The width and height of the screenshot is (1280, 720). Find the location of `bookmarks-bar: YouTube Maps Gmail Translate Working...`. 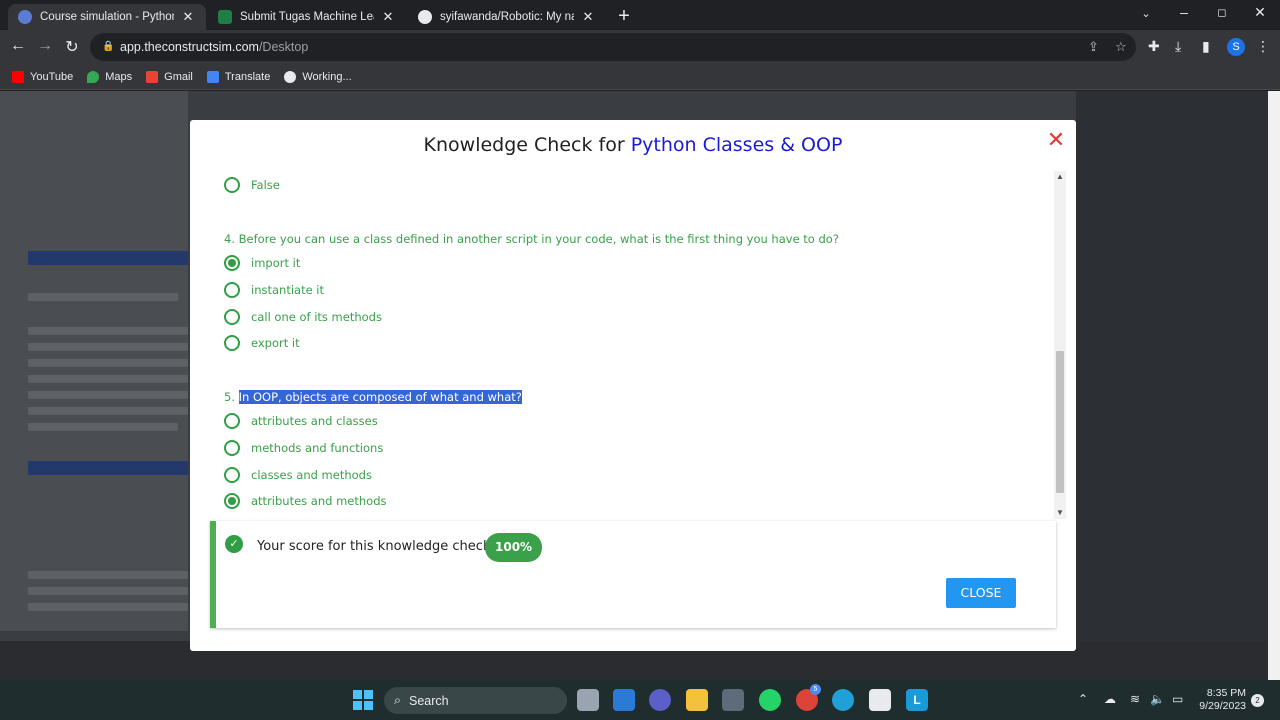

bookmarks-bar: YouTube Maps Gmail Translate Working... is located at coordinates (640, 77).